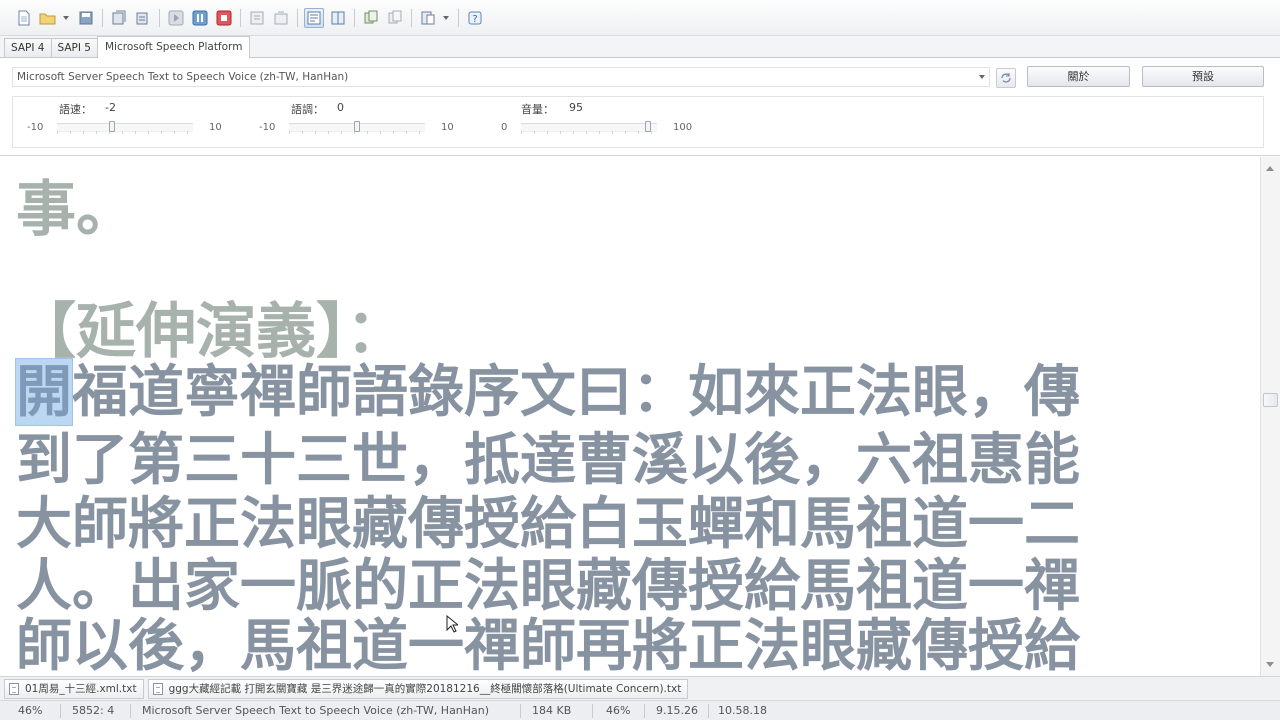 Image resolution: width=1280 pixels, height=720 pixels. I want to click on file-tab: 01周易_十三經.xml.txt, so click(74, 688).